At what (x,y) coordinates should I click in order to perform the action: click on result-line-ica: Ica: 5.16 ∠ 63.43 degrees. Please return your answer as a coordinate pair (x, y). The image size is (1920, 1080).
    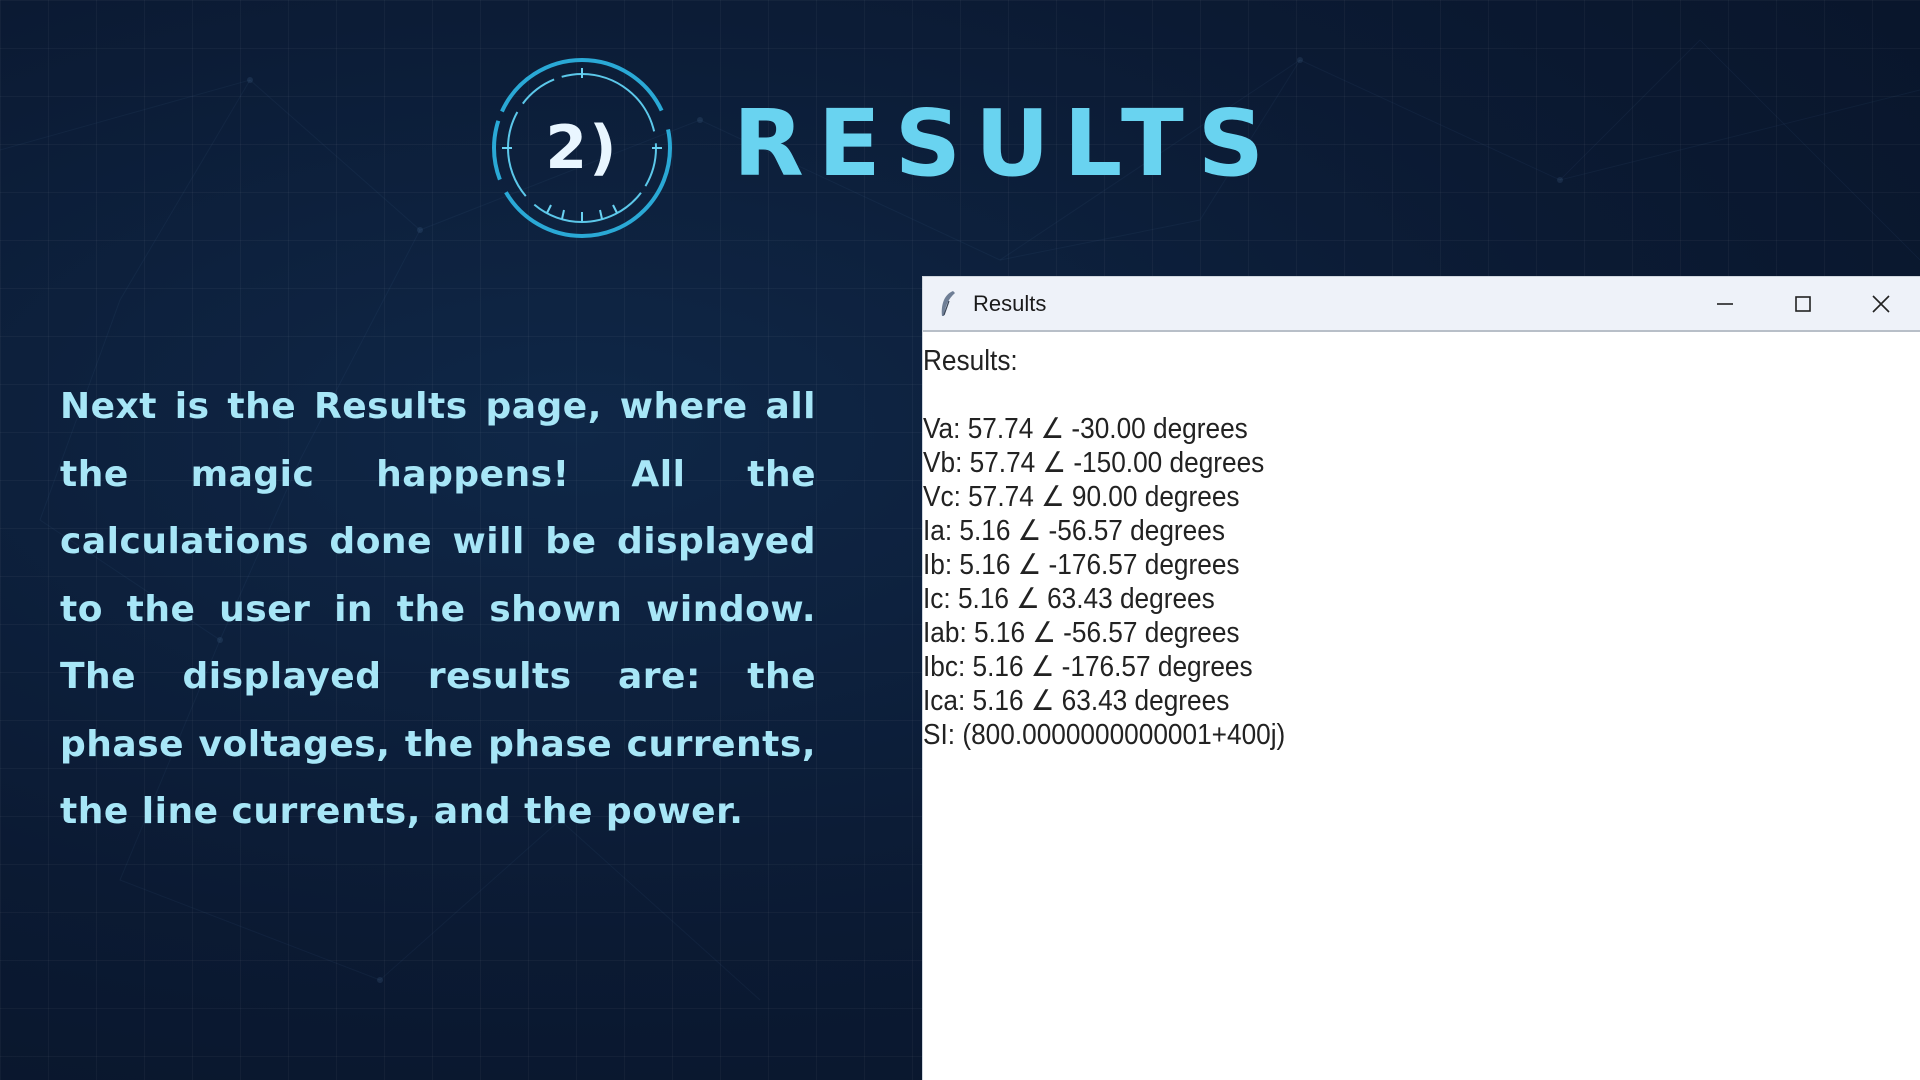
    Looking at the image, I should click on (1076, 701).